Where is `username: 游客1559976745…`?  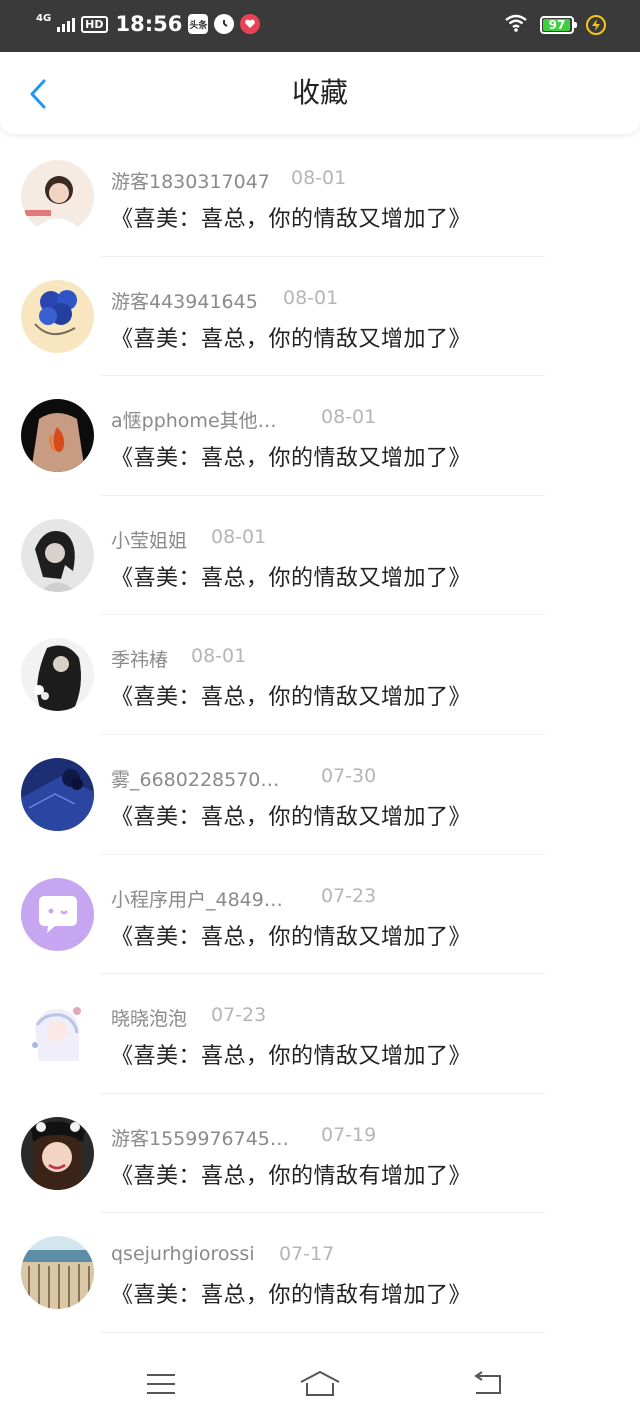 username: 游客1559976745… is located at coordinates (200, 1138).